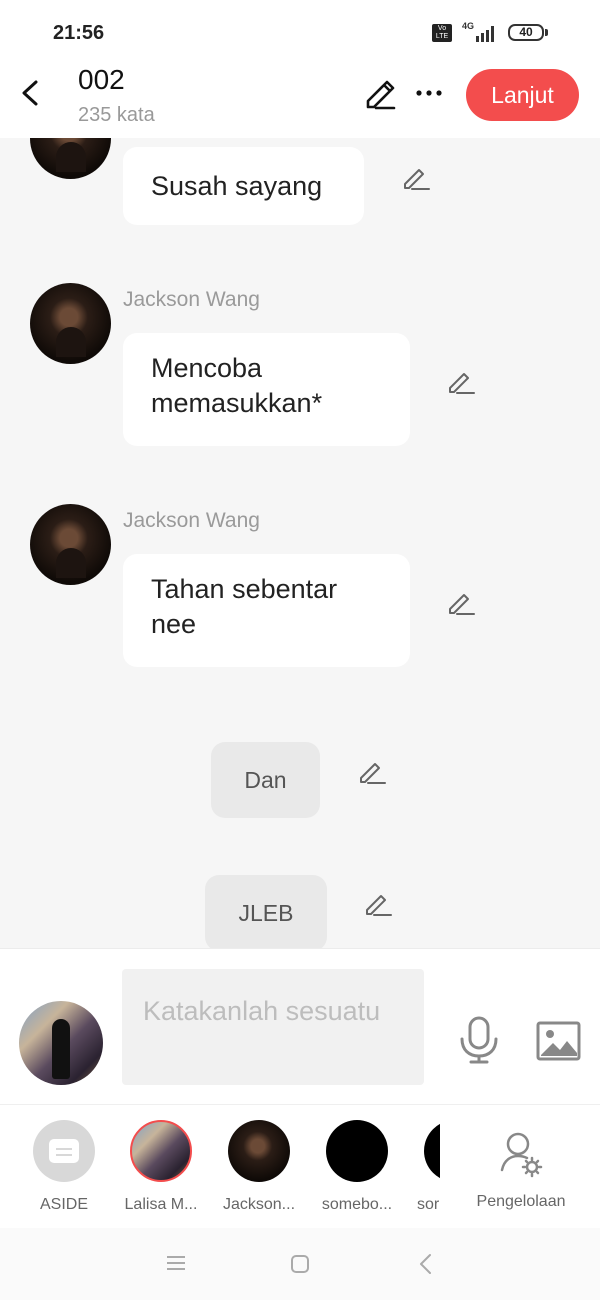 This screenshot has height=1300, width=600. I want to click on message-bubble: Susah sayang, so click(243, 186).